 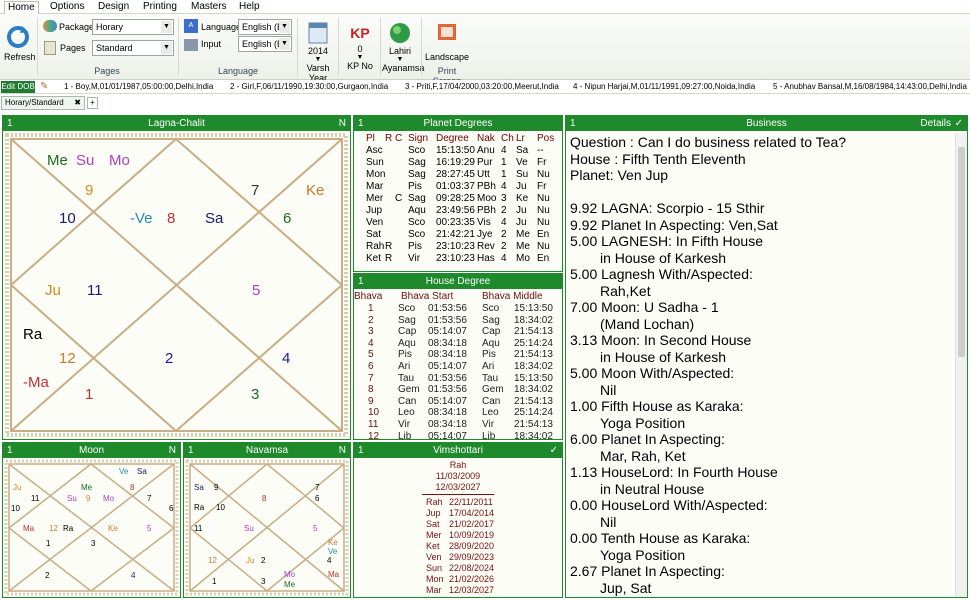 I want to click on close-icon: ✖, so click(x=77, y=102).